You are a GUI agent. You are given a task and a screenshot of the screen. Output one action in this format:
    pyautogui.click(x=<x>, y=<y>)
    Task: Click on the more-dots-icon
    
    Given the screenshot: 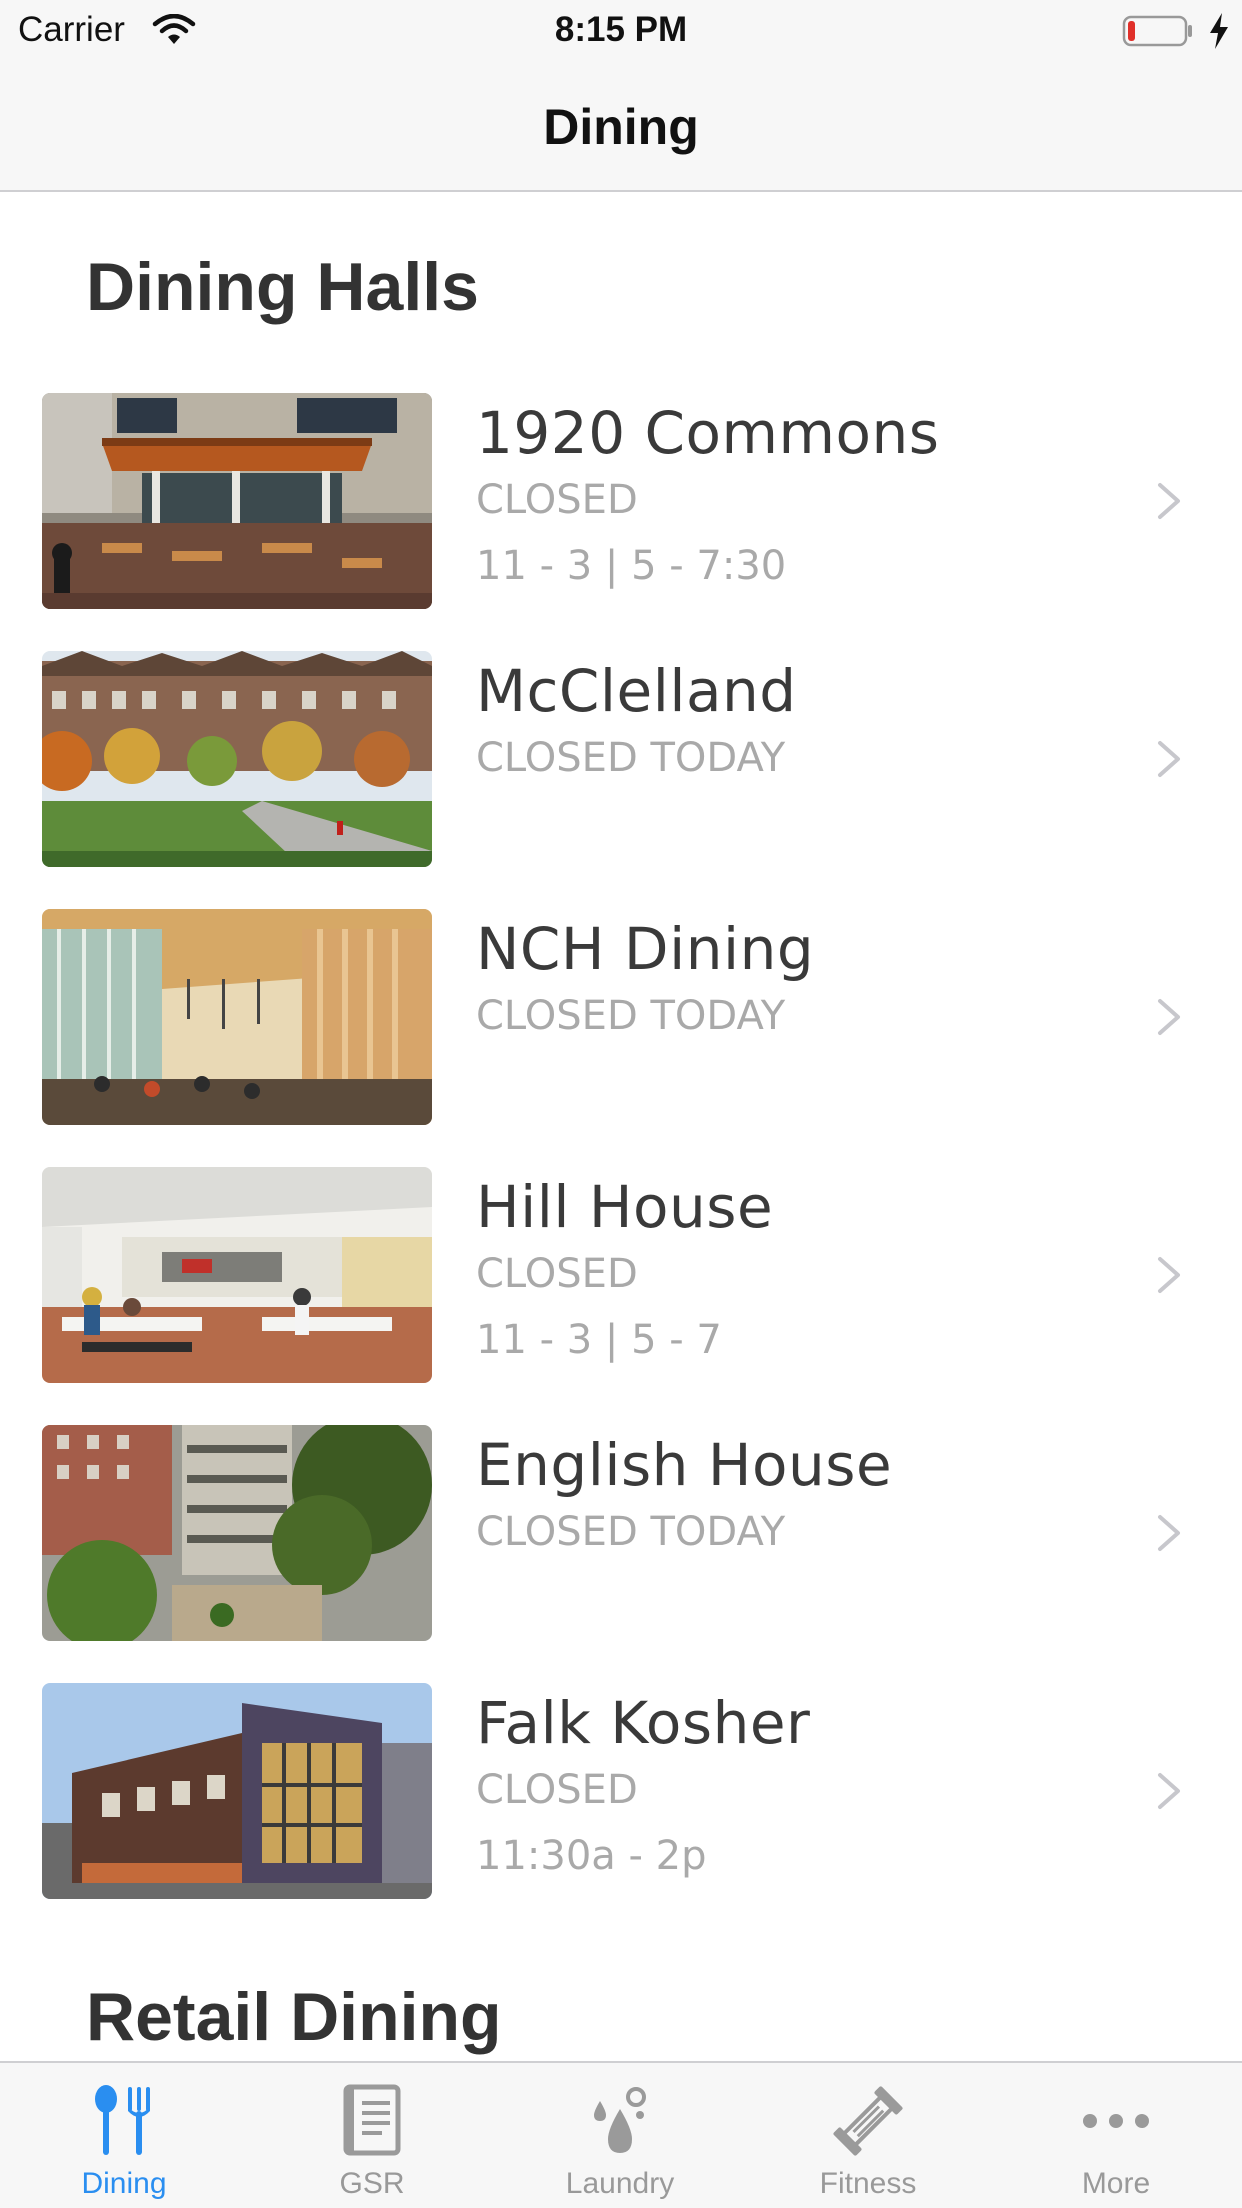 What is the action you would take?
    pyautogui.click(x=1116, y=2121)
    